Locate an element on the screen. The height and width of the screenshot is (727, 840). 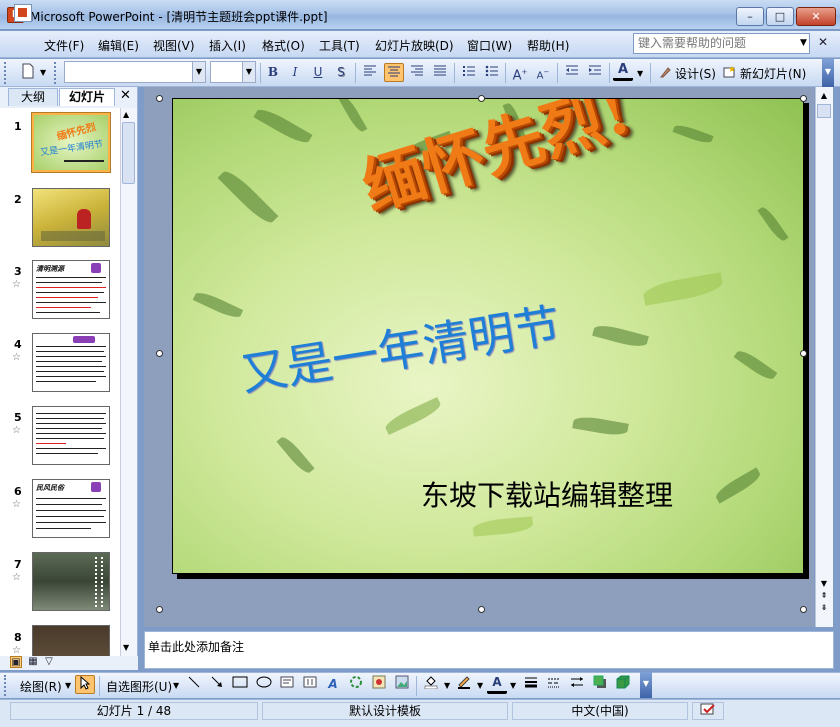
font-size-combo: ▼ is located at coordinates (233, 72).